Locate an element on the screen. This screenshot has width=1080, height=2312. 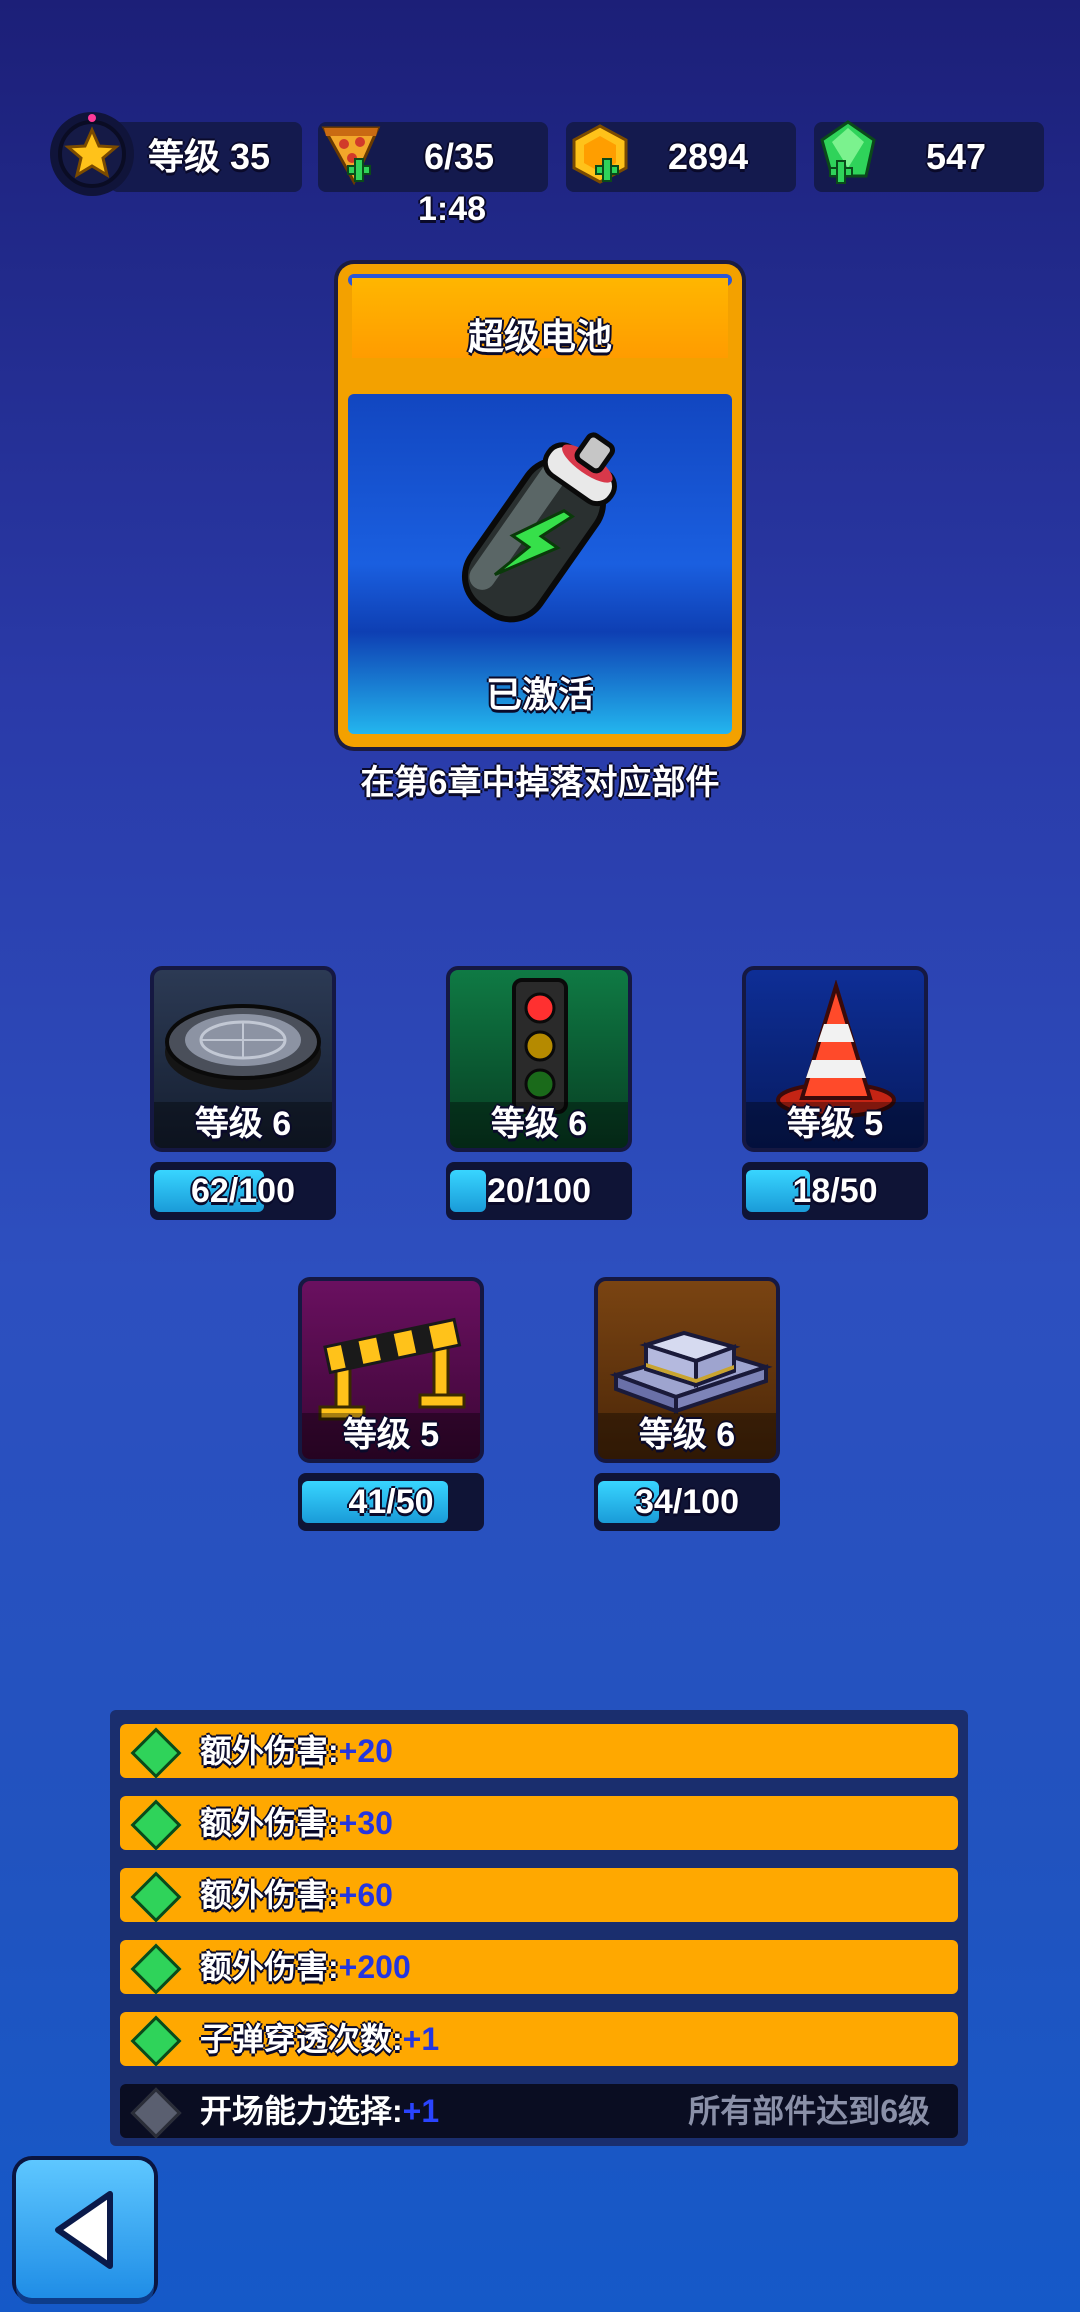
back-button is located at coordinates (85, 2229).